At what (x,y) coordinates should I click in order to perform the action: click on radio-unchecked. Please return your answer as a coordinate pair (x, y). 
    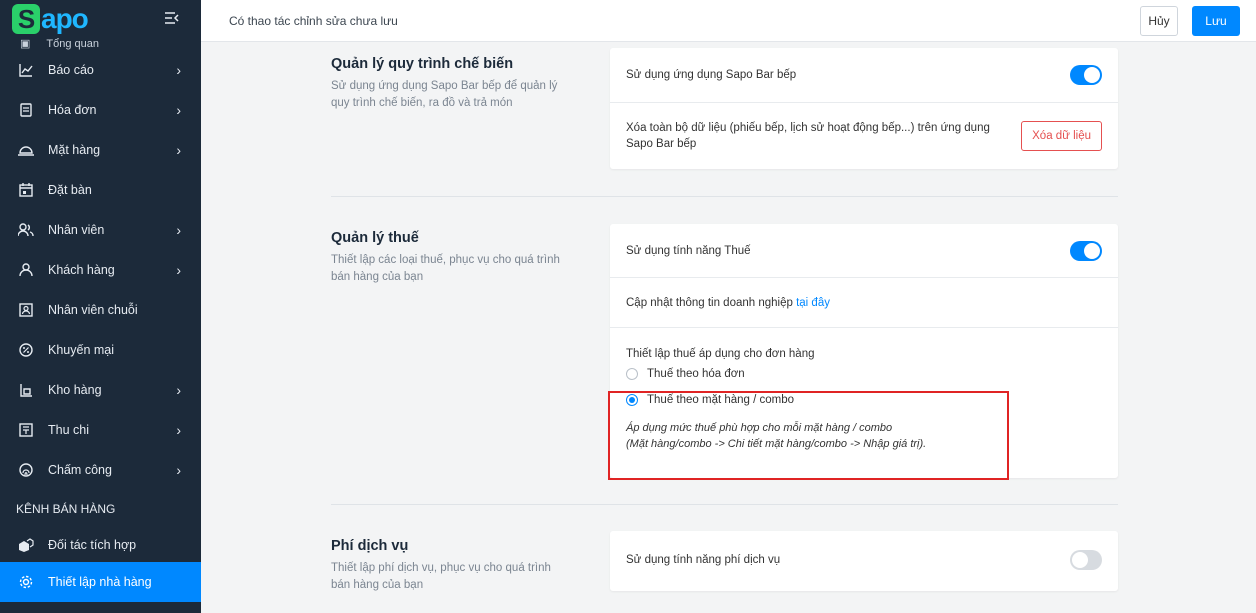
    Looking at the image, I should click on (632, 374).